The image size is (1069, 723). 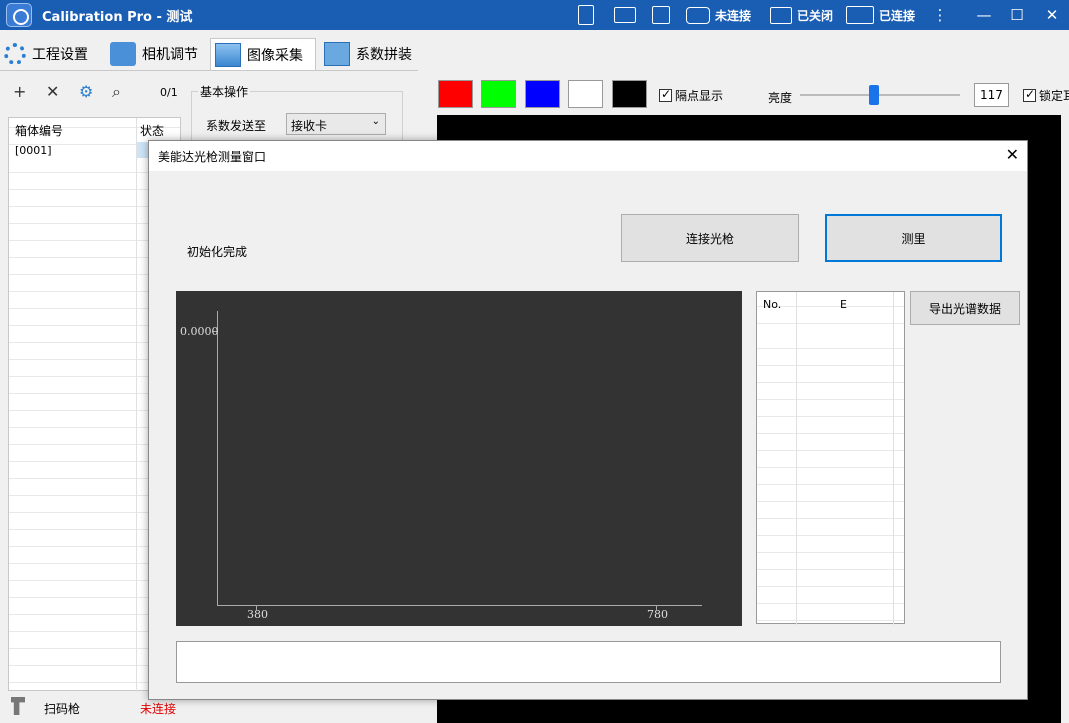 I want to click on tab-coefficient-assembly: 系数拼装, so click(x=369, y=54).